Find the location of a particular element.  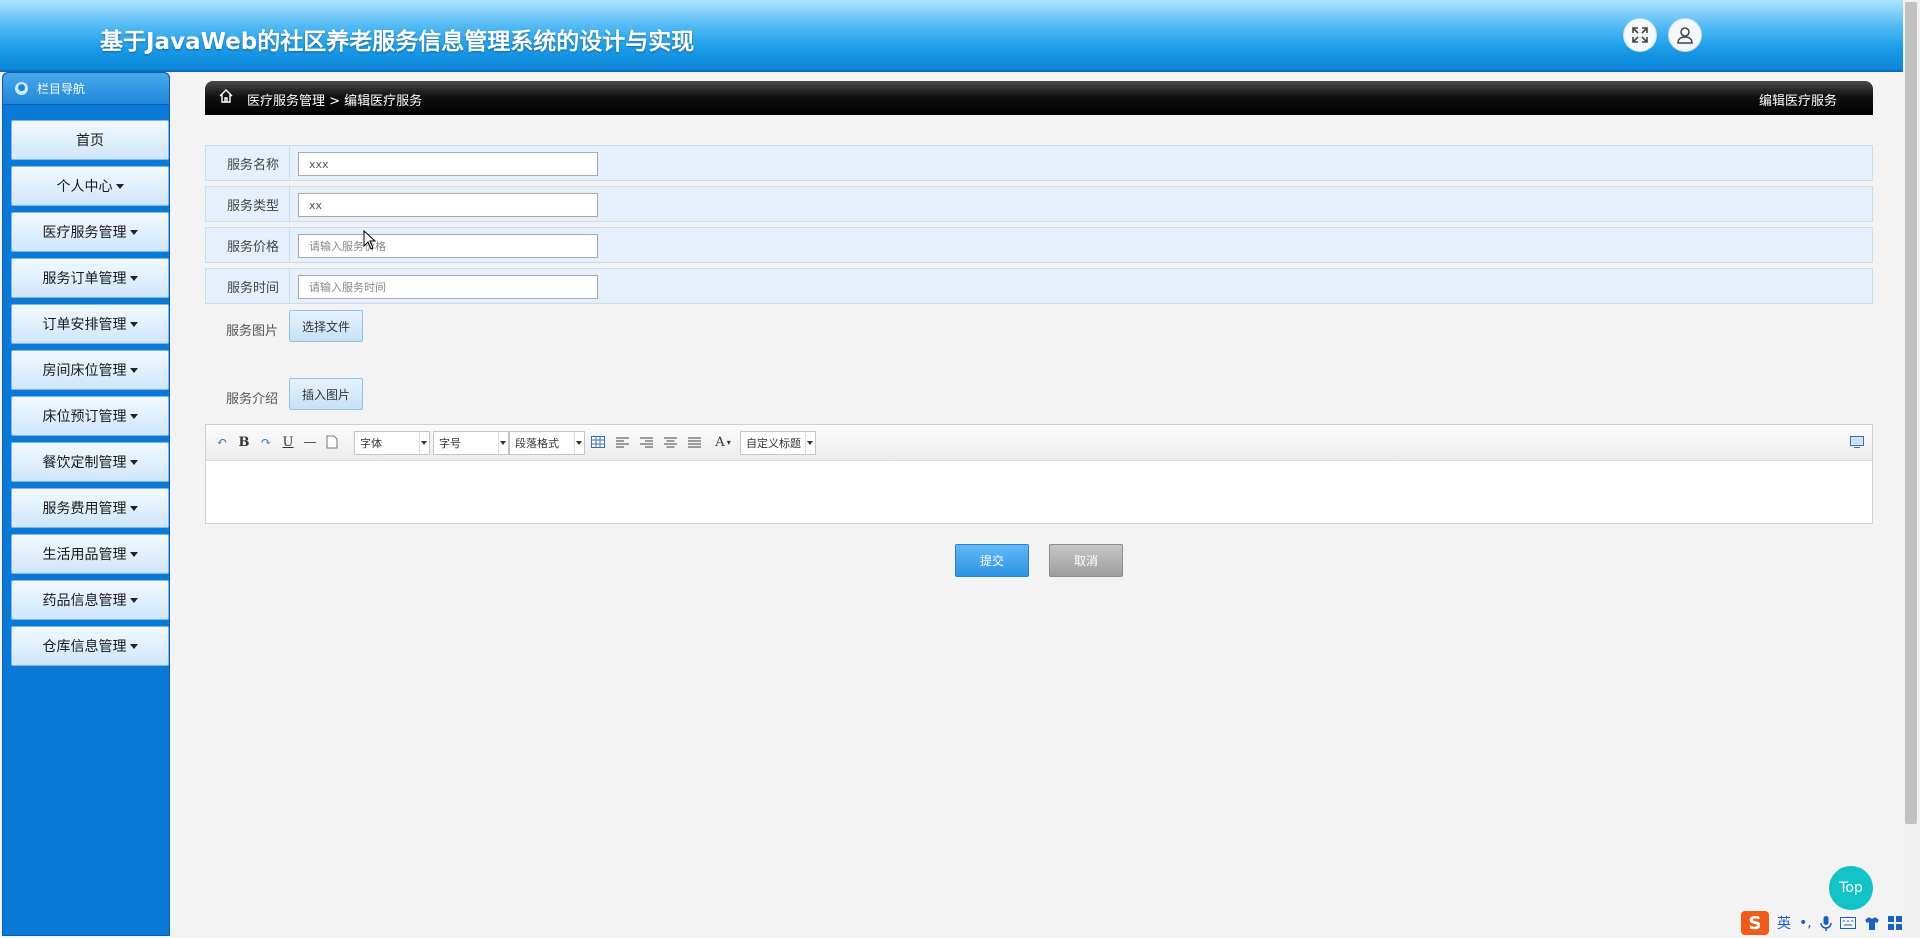

sidebar-title: 栏目导航 is located at coordinates (61, 89).